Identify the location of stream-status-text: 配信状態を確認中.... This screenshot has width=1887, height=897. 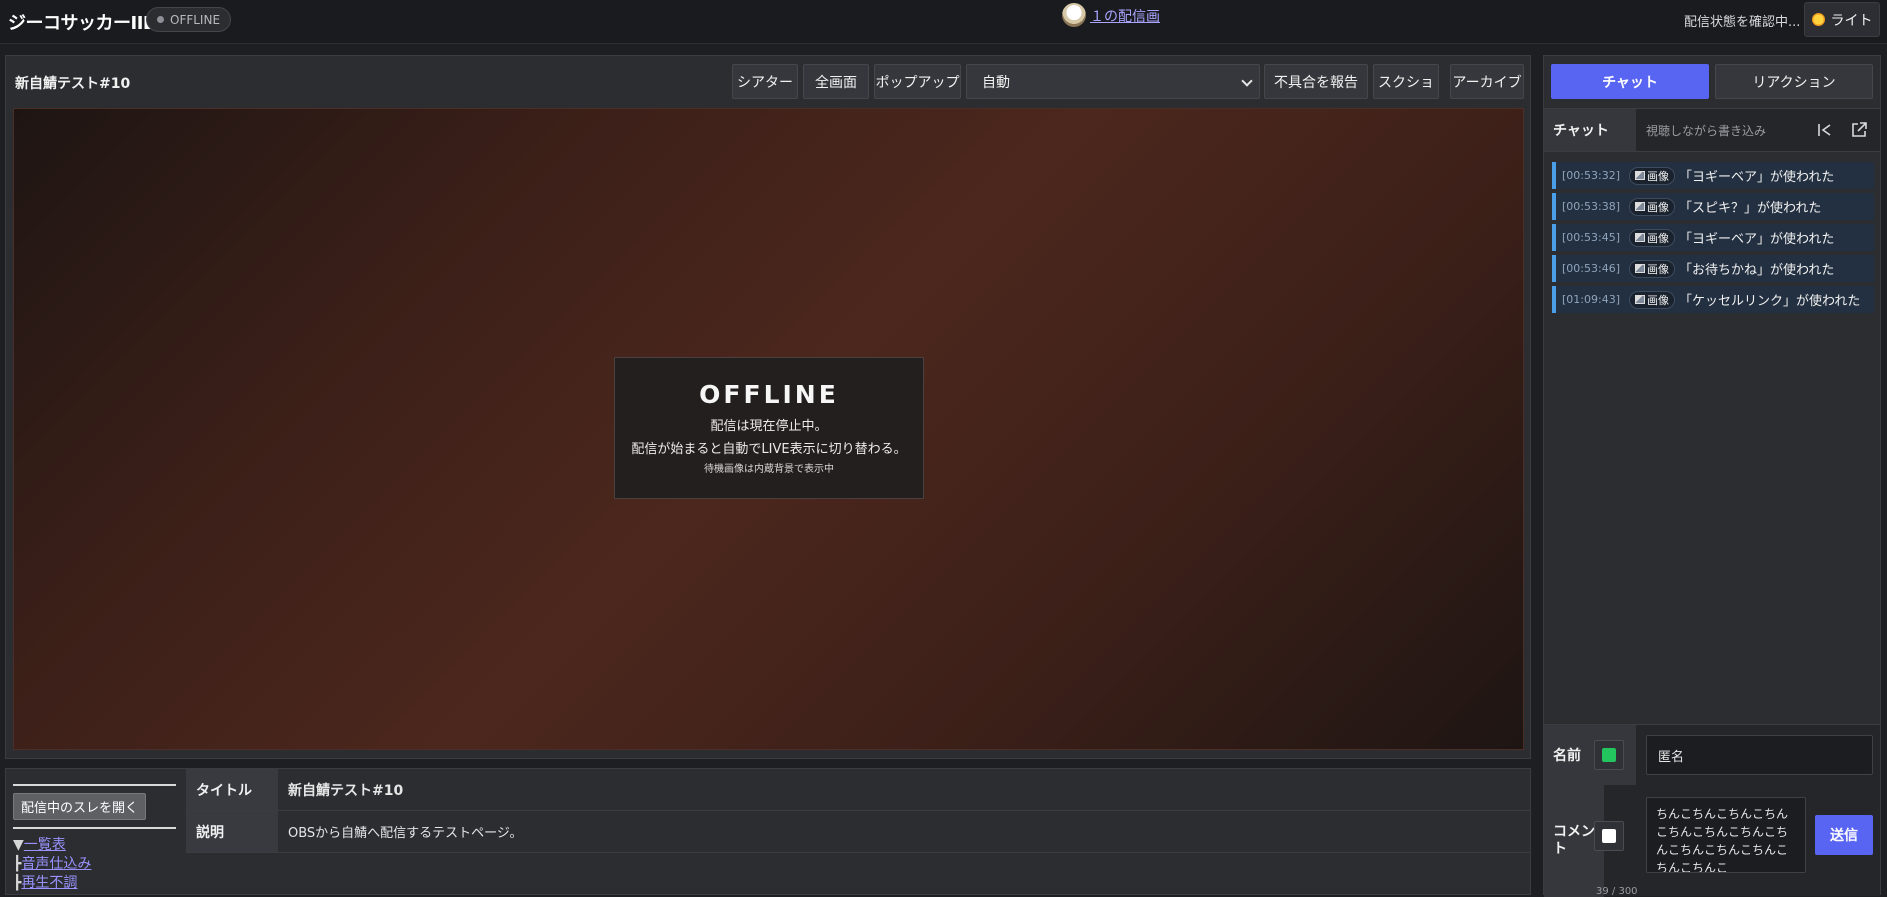
(1742, 22).